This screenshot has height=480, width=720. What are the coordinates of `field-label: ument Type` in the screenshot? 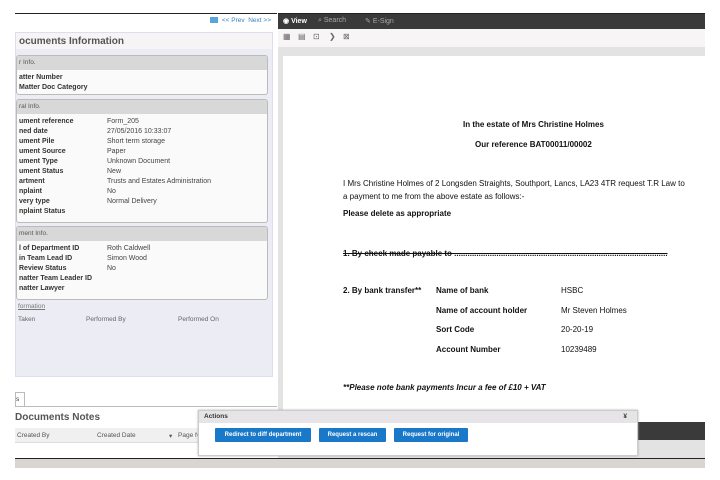 It's located at (38, 161).